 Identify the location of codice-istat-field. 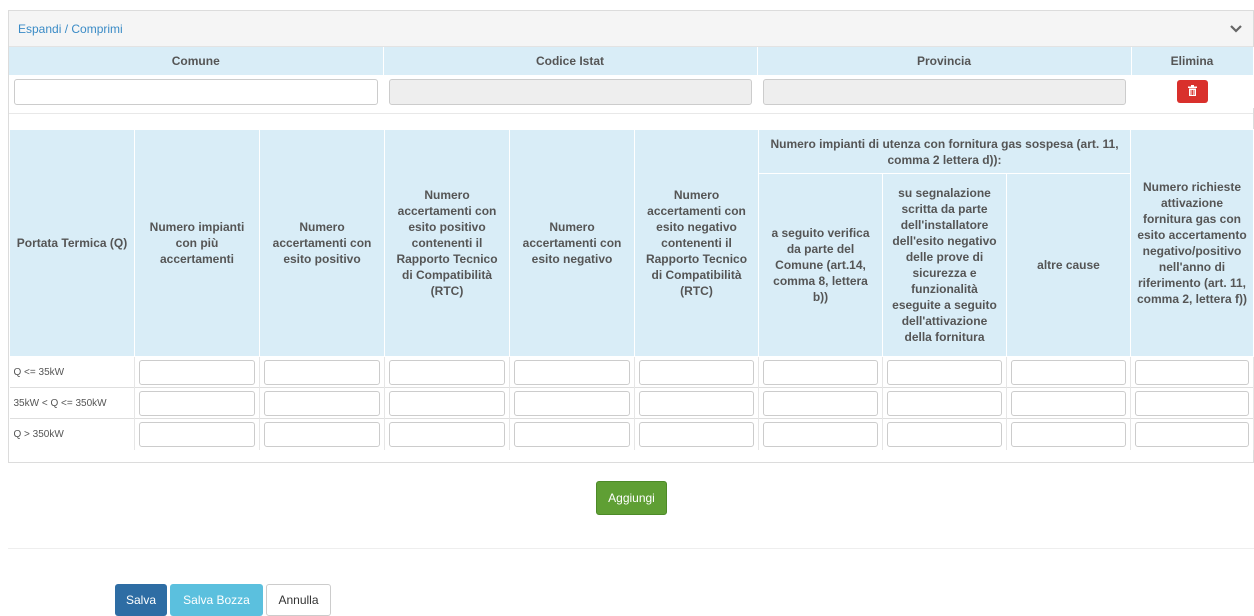
(570, 91).